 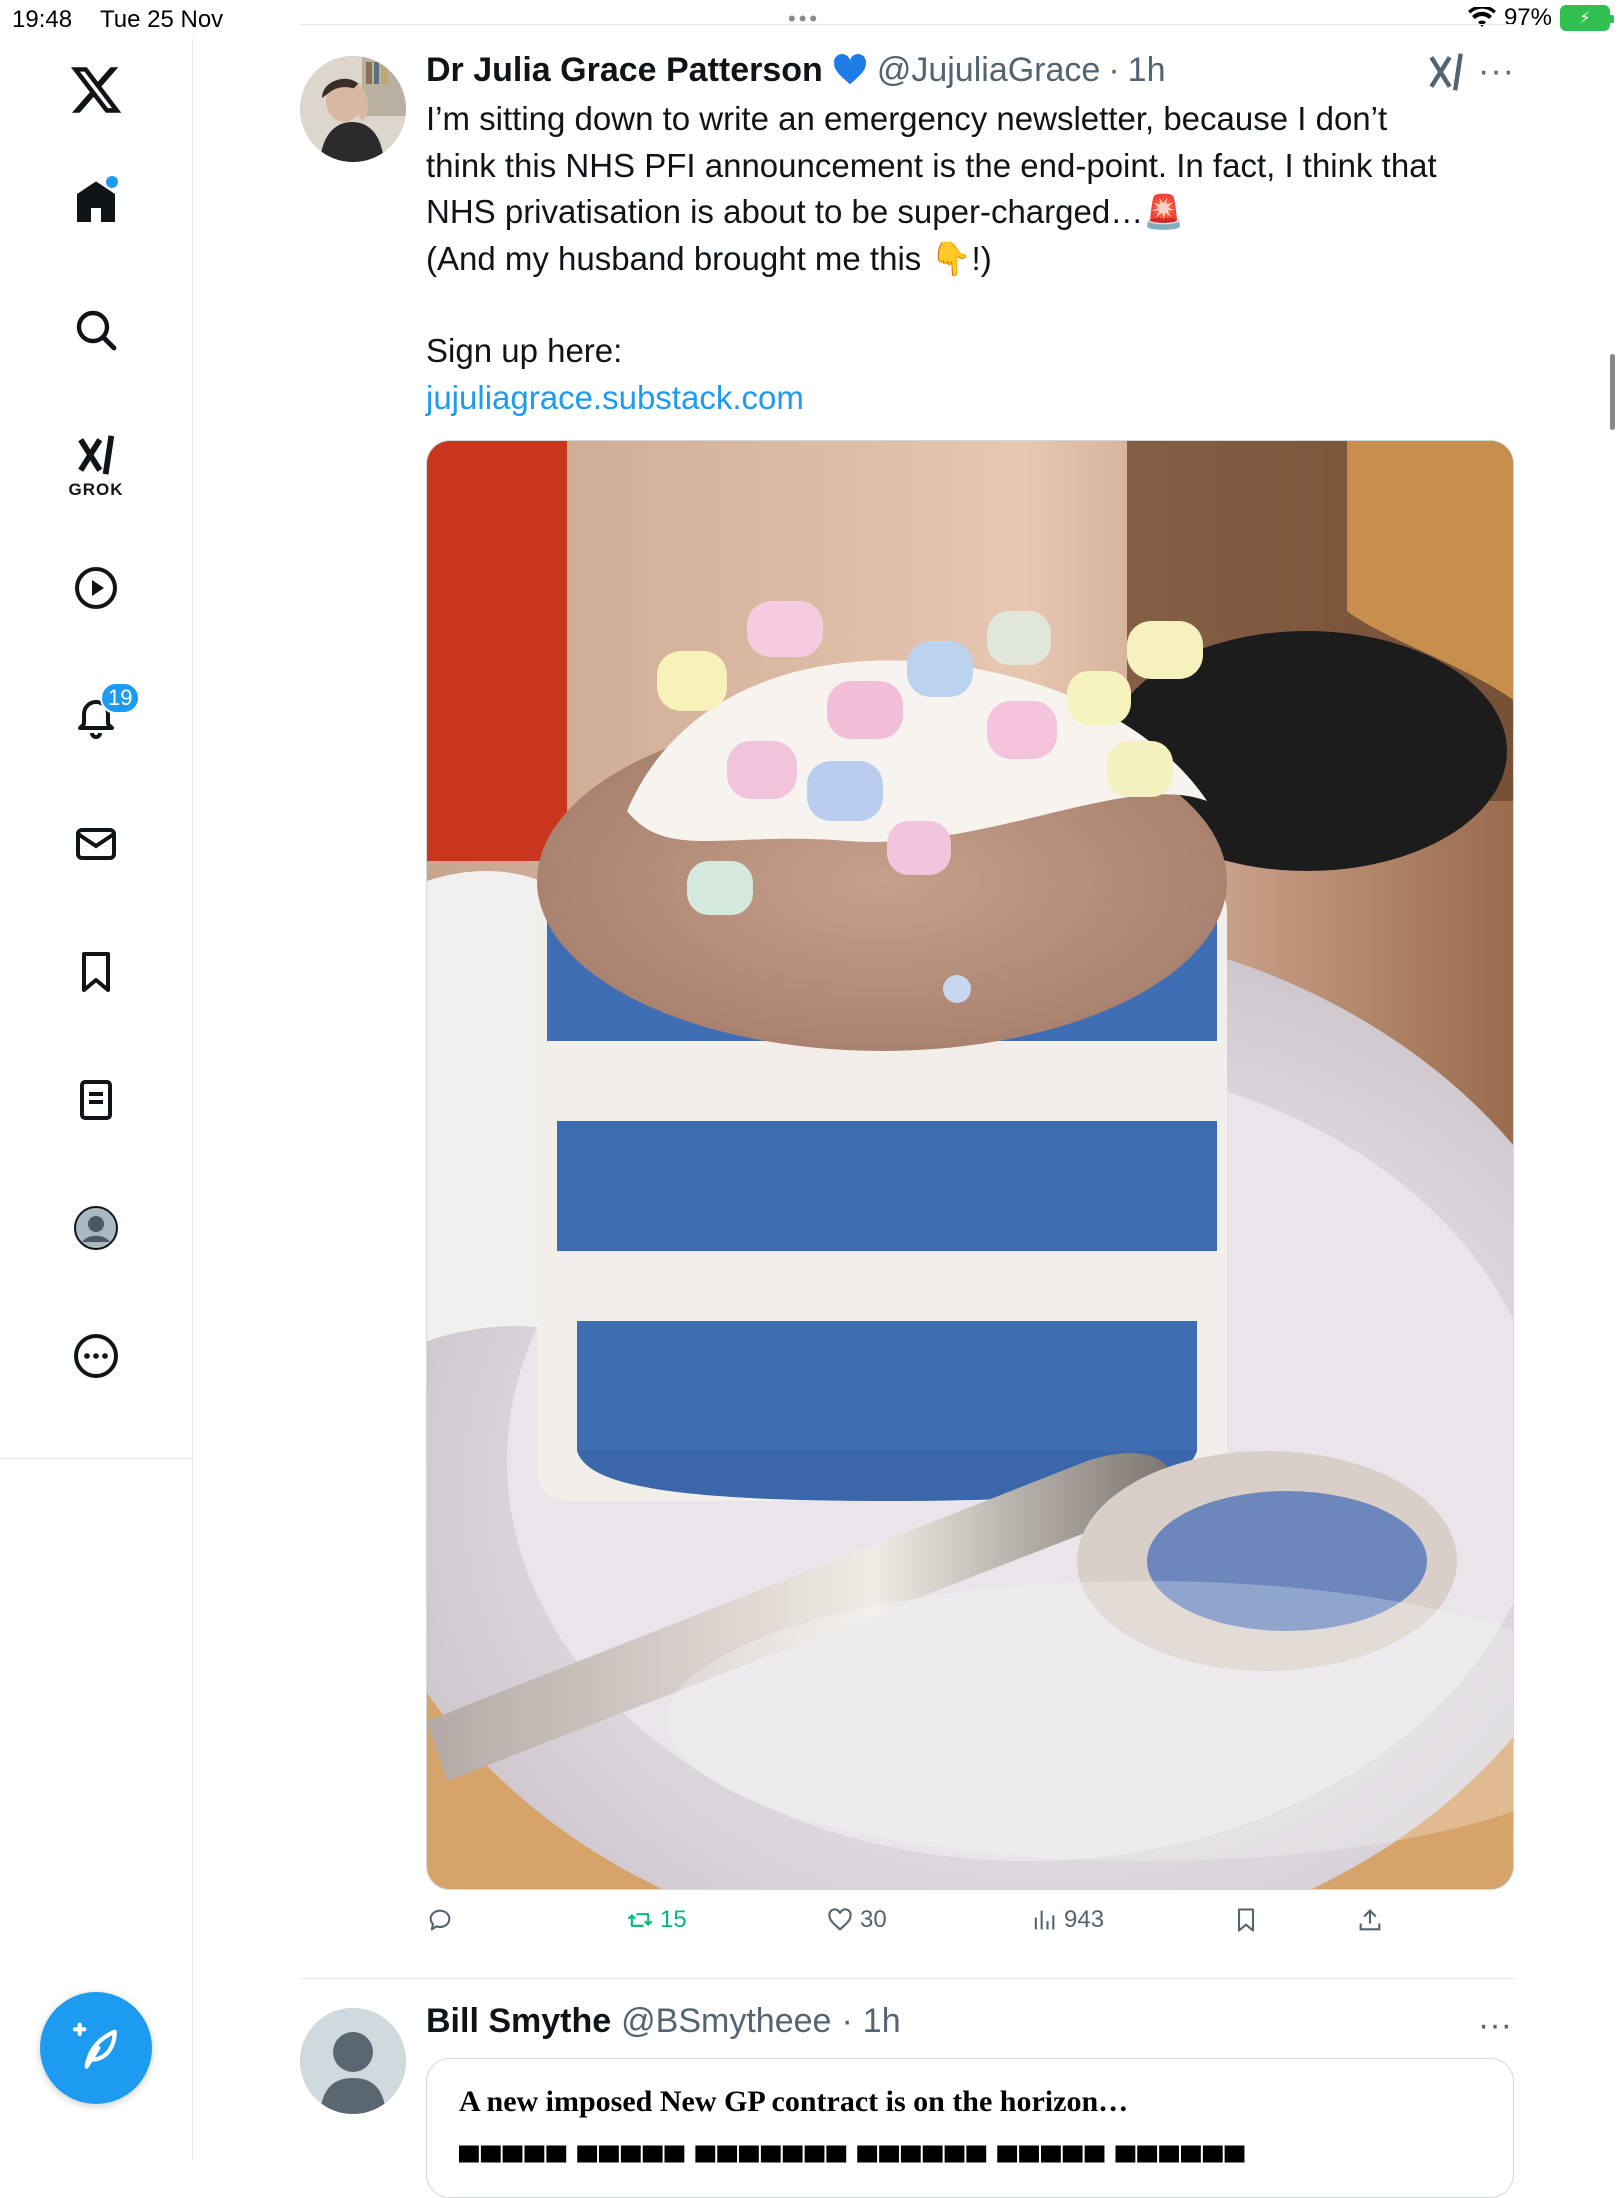 I want to click on x-logo-icon, so click(x=96, y=90).